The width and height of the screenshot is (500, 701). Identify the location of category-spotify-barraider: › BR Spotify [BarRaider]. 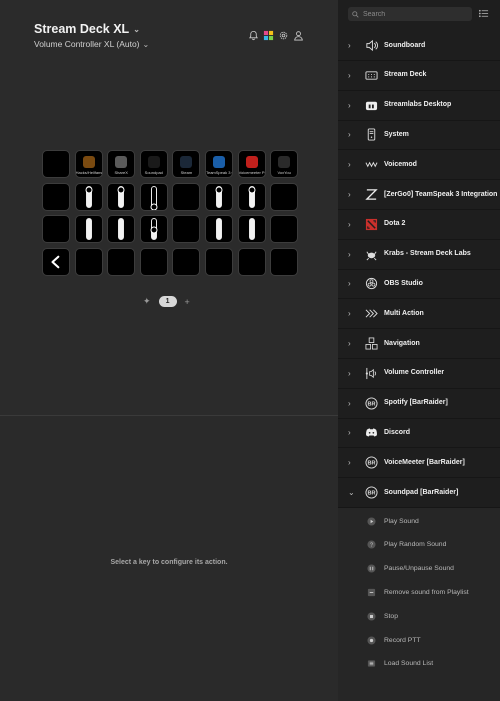
(419, 404).